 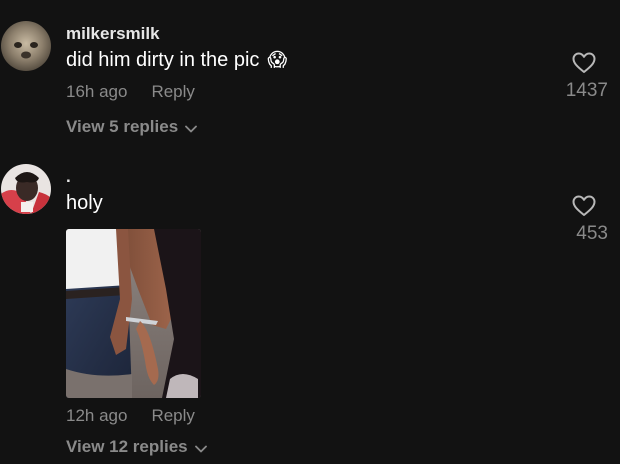 I want to click on comment-timestamp: 12h ago, so click(x=97, y=415).